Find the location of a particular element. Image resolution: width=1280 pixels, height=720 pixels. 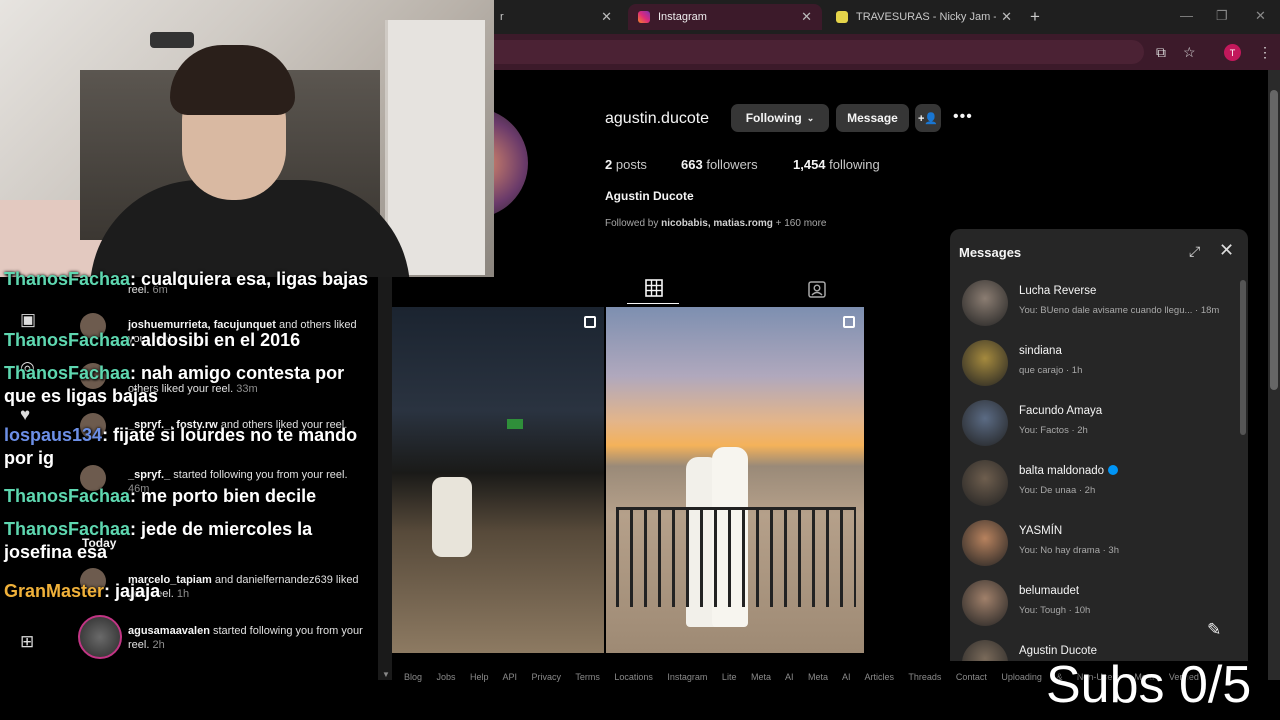

thread-name-text: Lucha Reverse is located at coordinates (1058, 291).